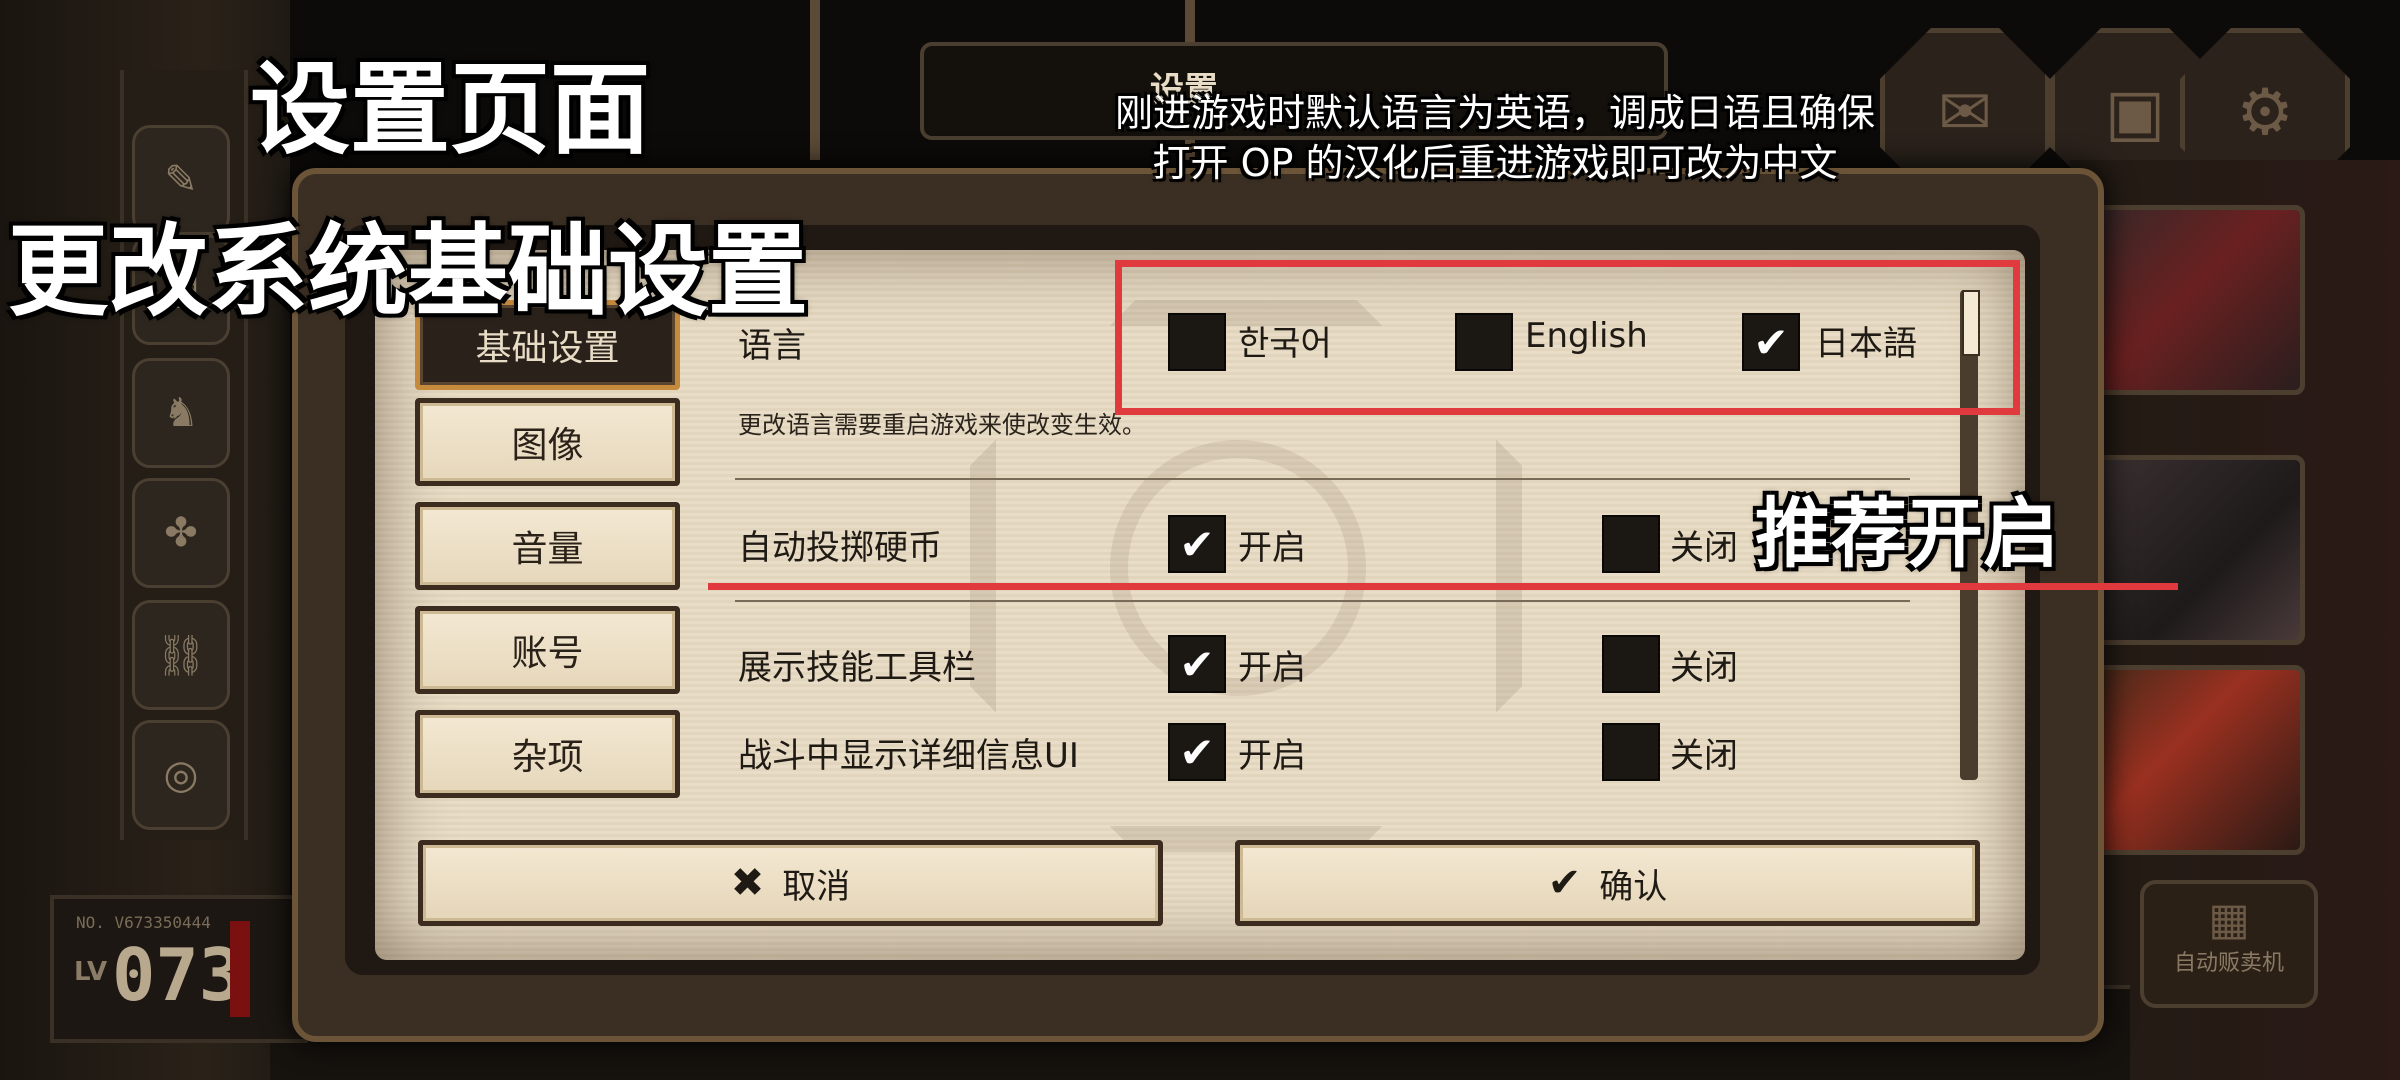  What do you see at coordinates (181, 775) in the screenshot?
I see `menu-spiral-icon: ◎` at bounding box center [181, 775].